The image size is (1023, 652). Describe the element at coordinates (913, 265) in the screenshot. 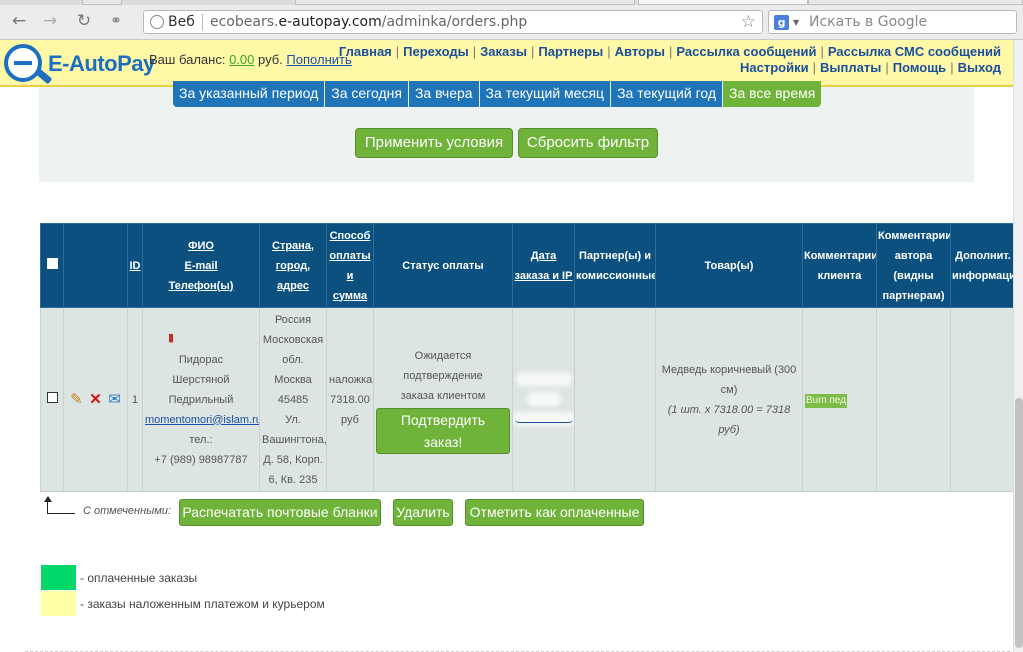

I see `author-comment-header: Комментарии автора (видны партнерам)` at that location.